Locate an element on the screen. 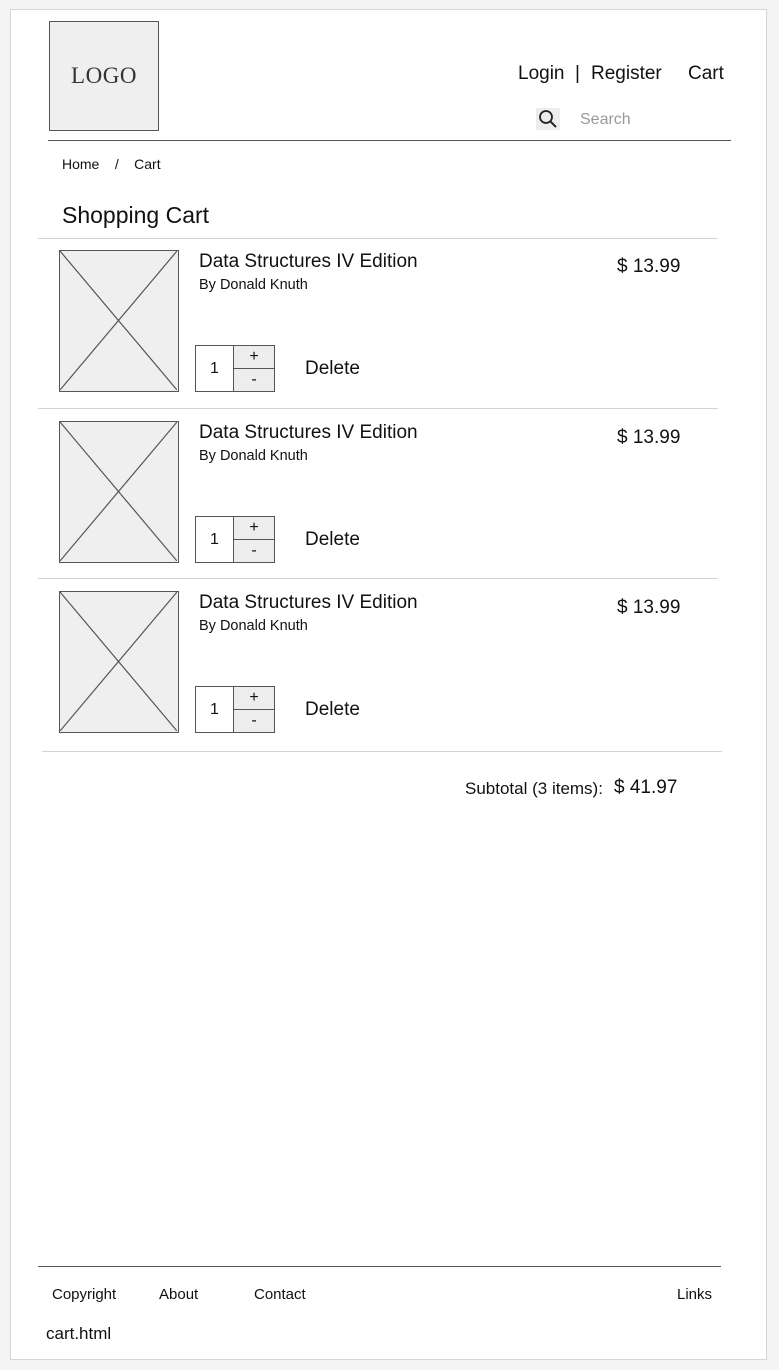 The height and width of the screenshot is (1370, 779). header-divider is located at coordinates (389, 140).